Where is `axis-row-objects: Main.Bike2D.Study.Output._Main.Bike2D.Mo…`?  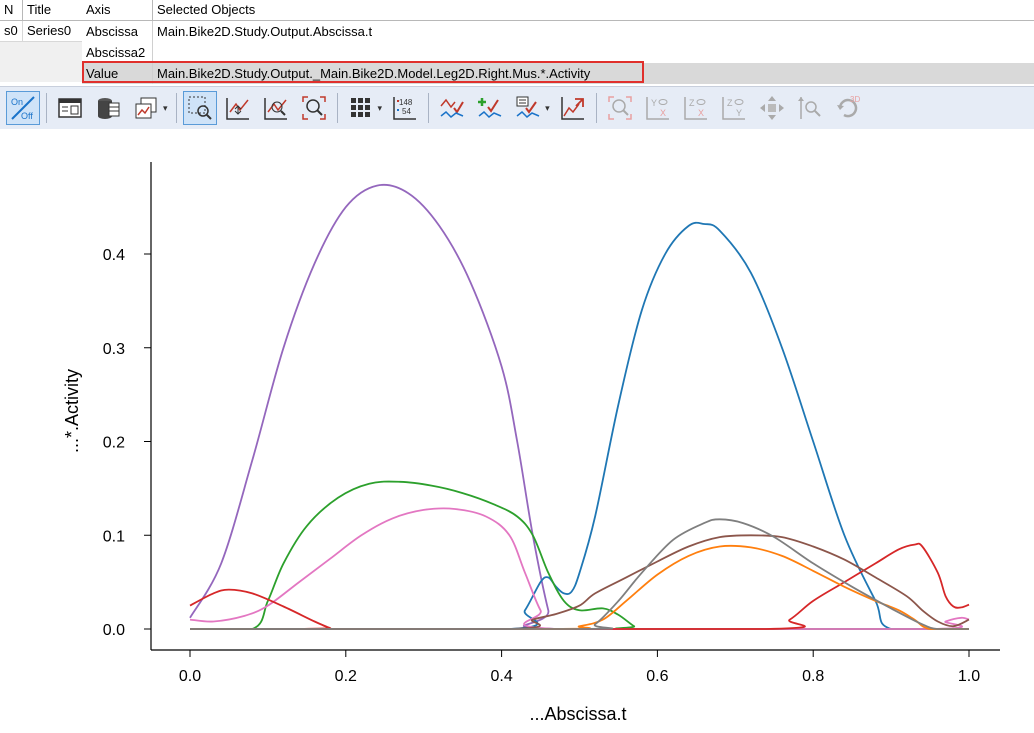 axis-row-objects: Main.Bike2D.Study.Output._Main.Bike2D.Mo… is located at coordinates (374, 73).